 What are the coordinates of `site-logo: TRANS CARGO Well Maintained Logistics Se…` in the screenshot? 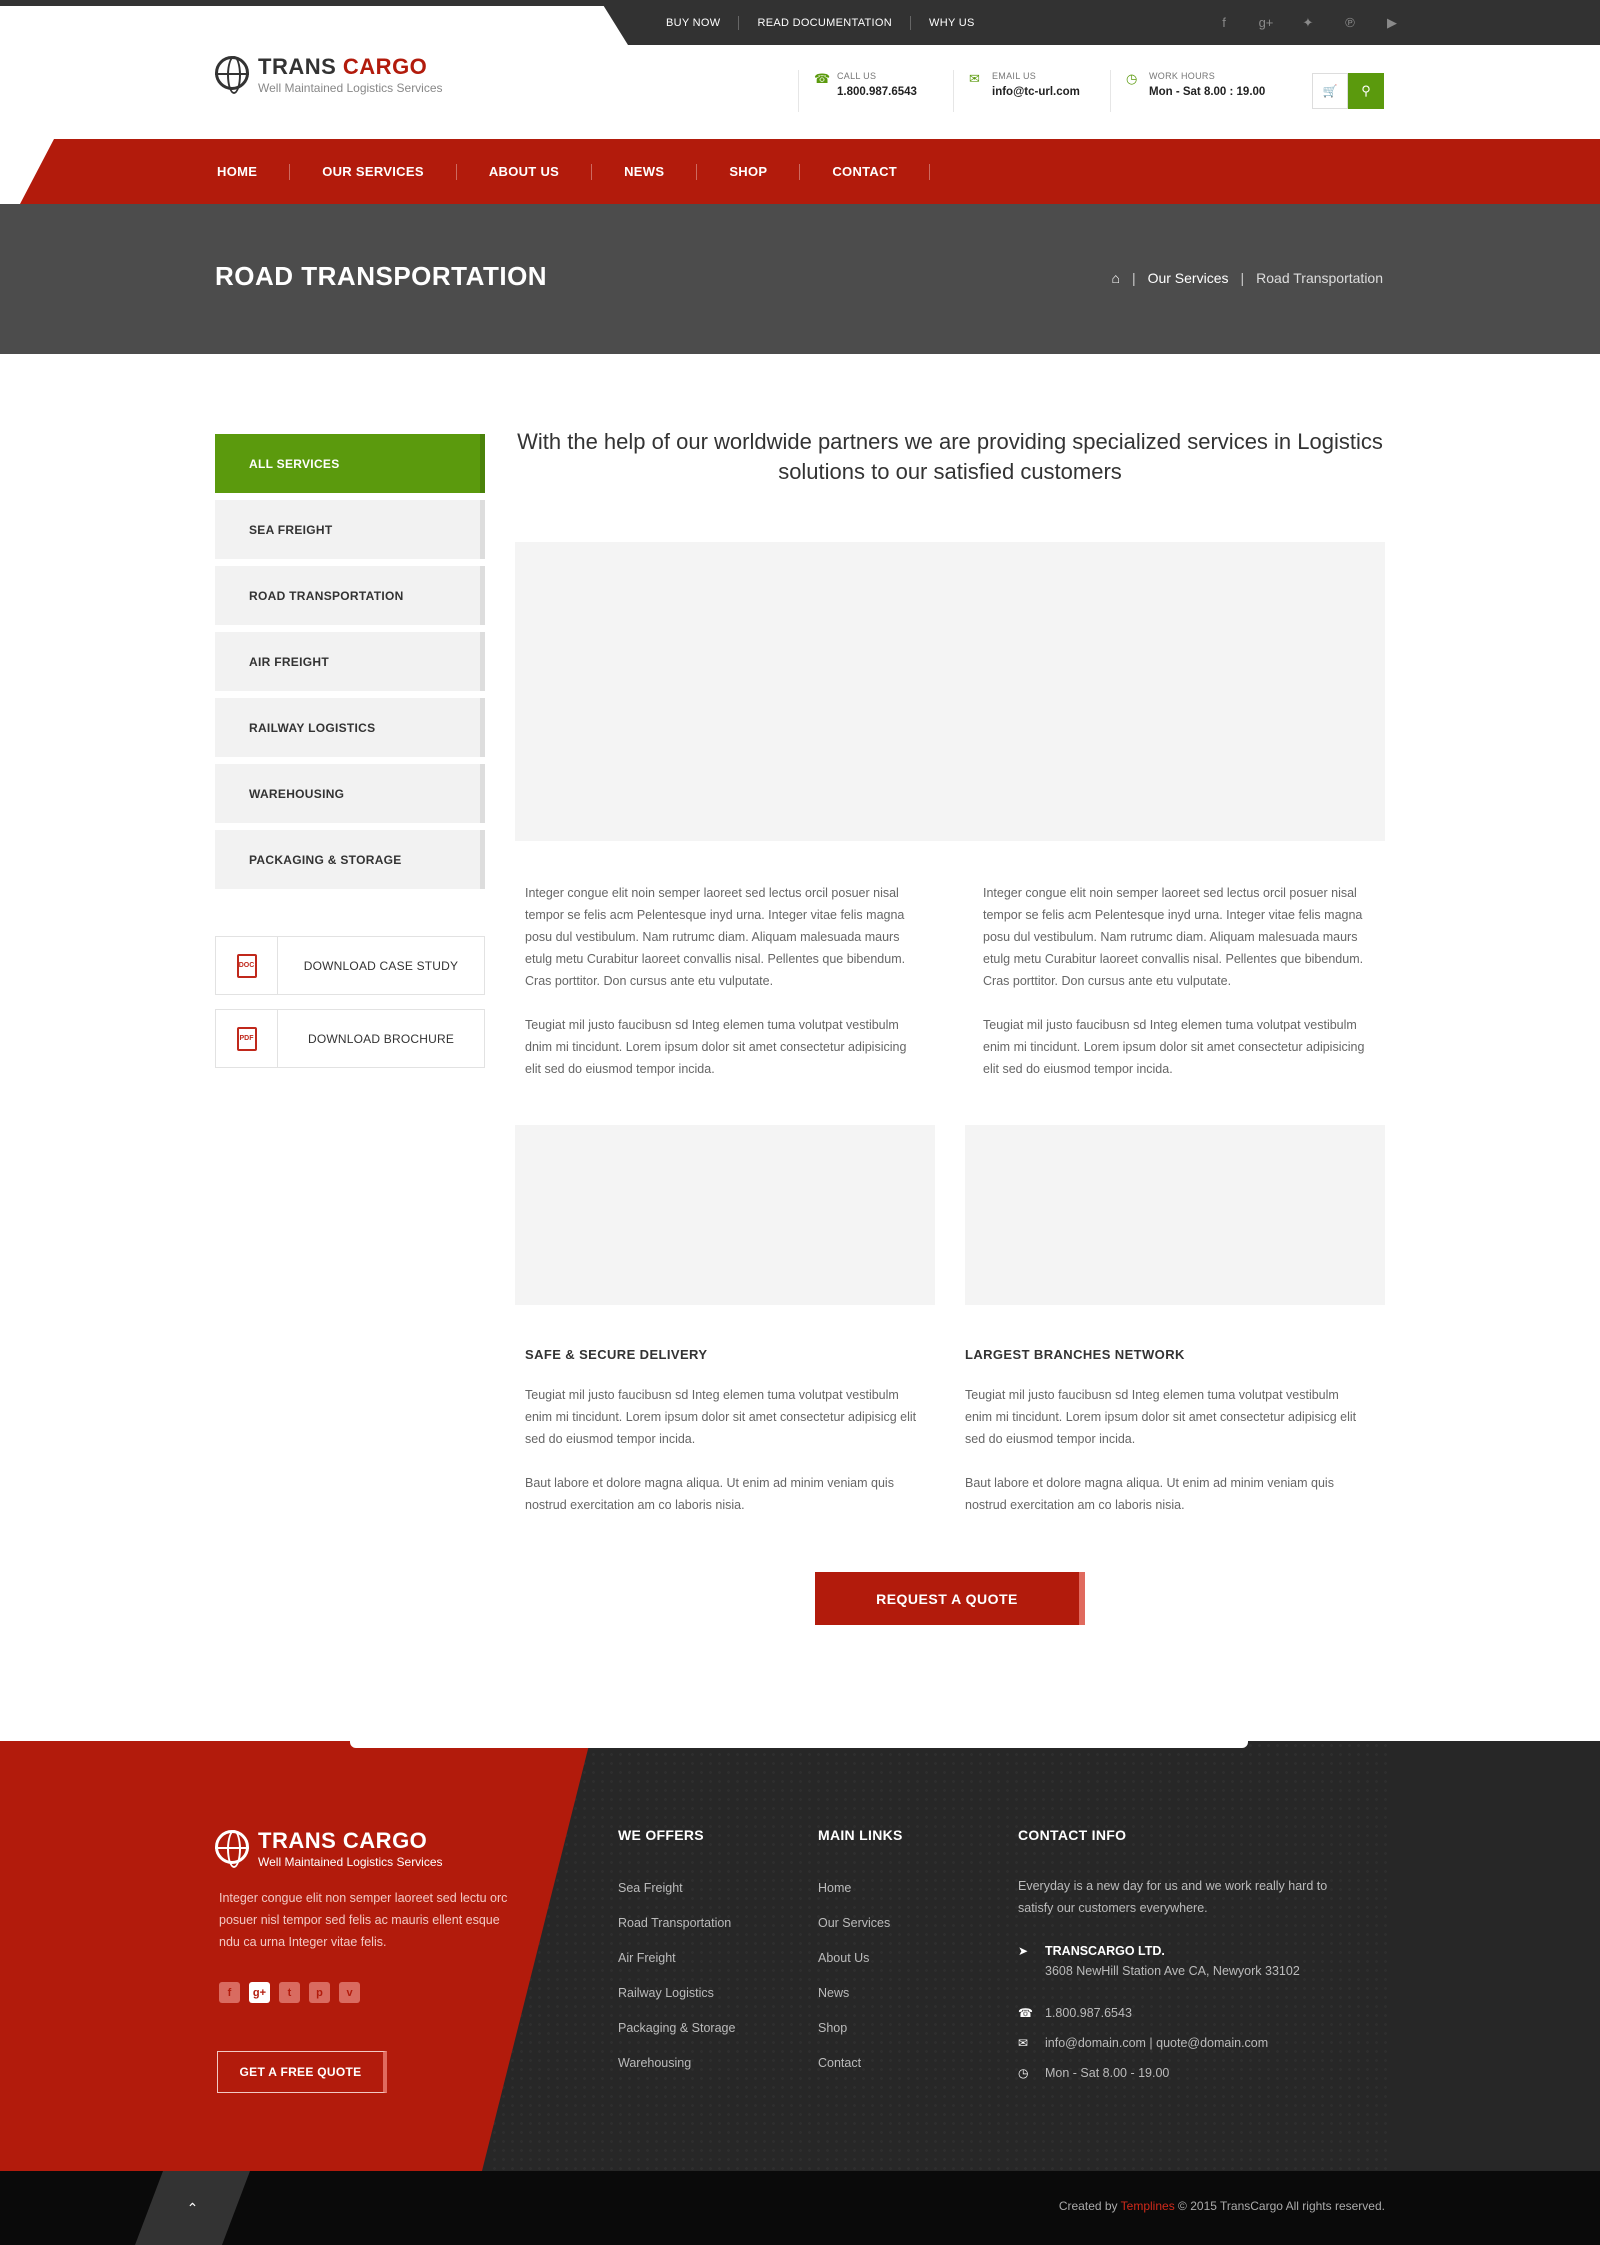 It's located at (329, 72).